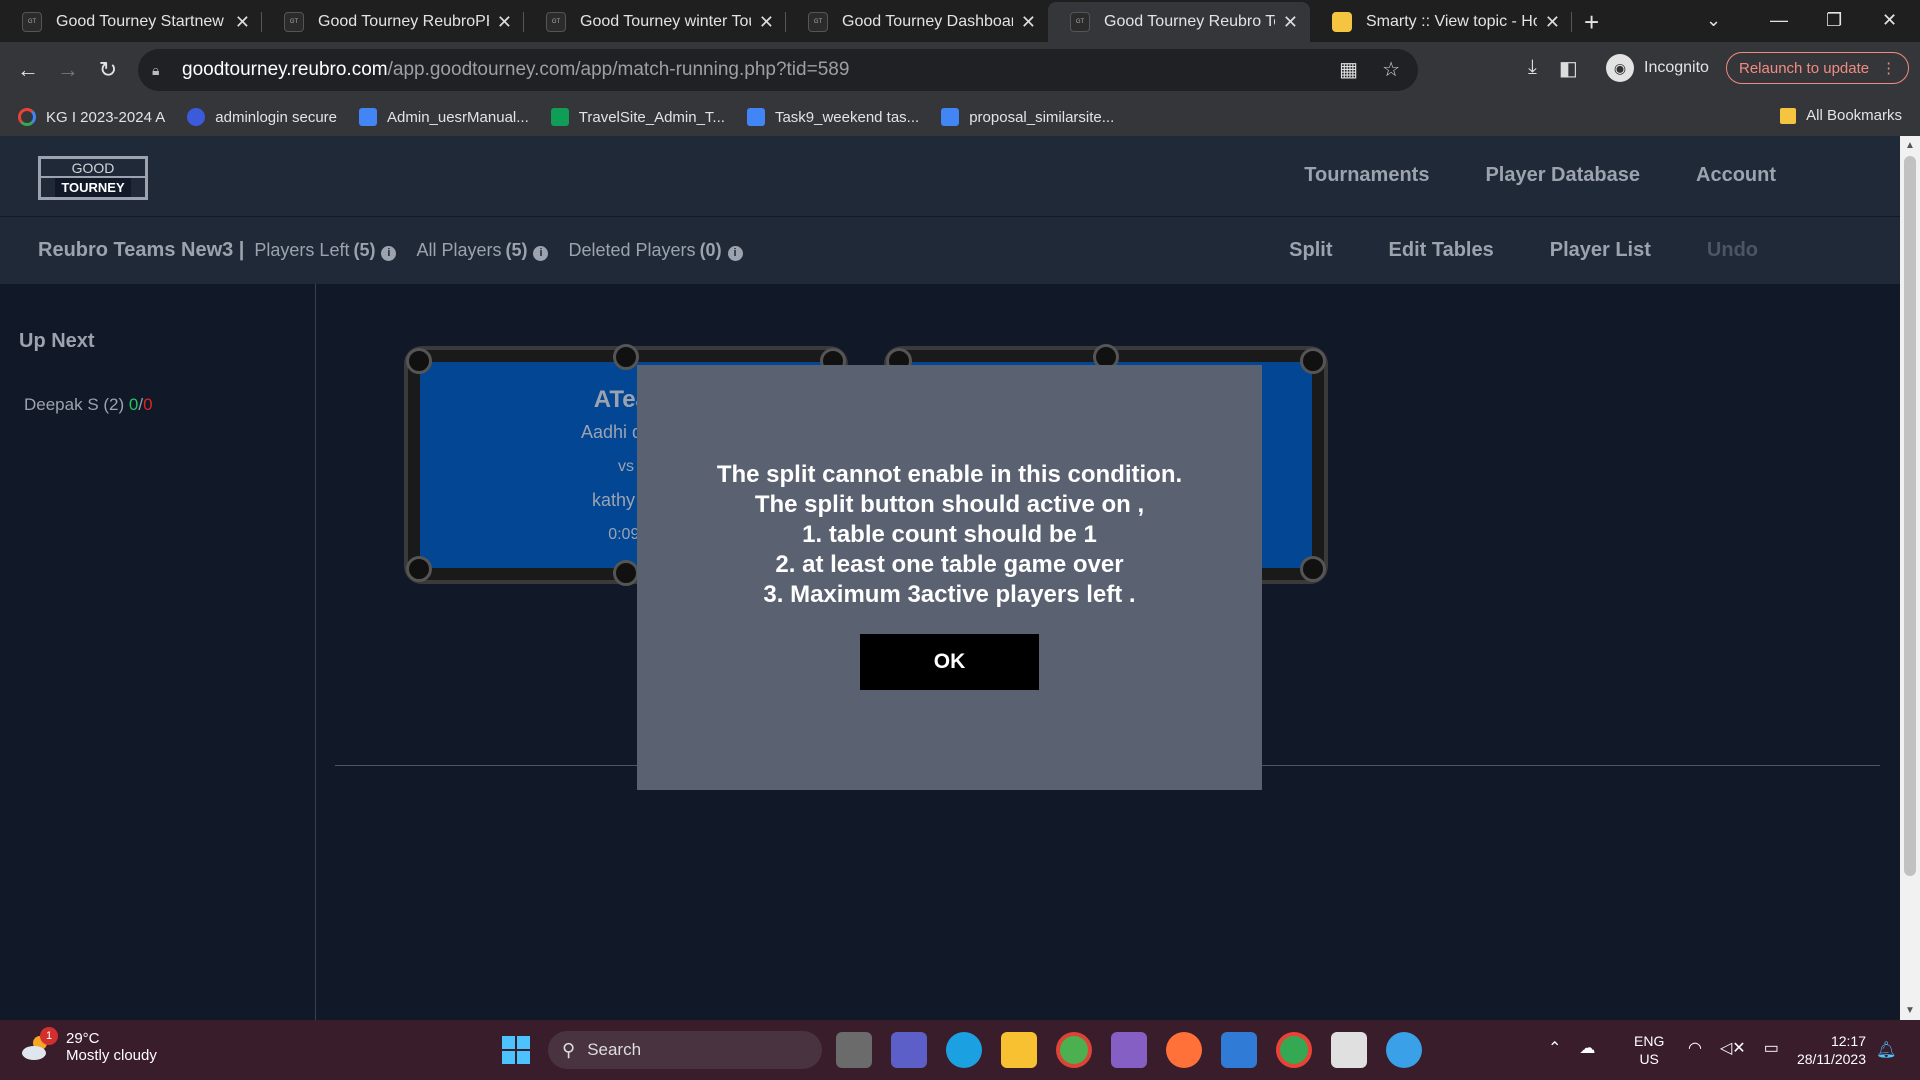 Image resolution: width=1920 pixels, height=1080 pixels. I want to click on relaunch-label: Relaunch to update, so click(1804, 68).